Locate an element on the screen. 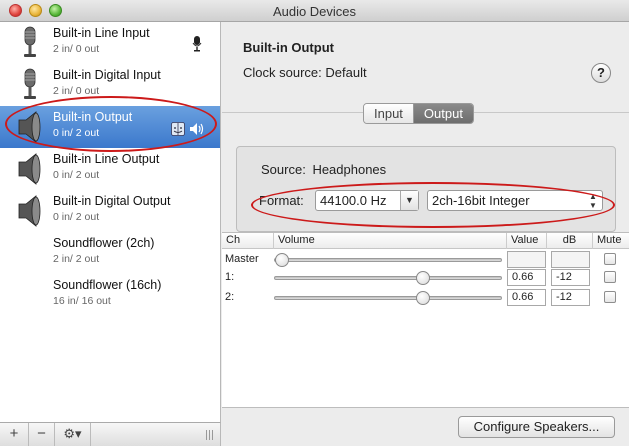  ch1-volume-slider is located at coordinates (388, 278).